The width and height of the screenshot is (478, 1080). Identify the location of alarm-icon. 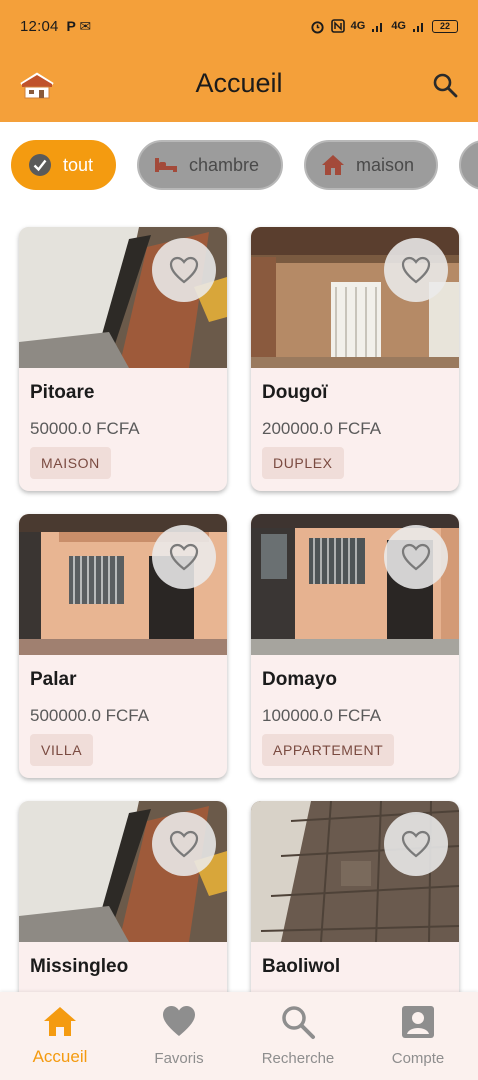
(317, 27).